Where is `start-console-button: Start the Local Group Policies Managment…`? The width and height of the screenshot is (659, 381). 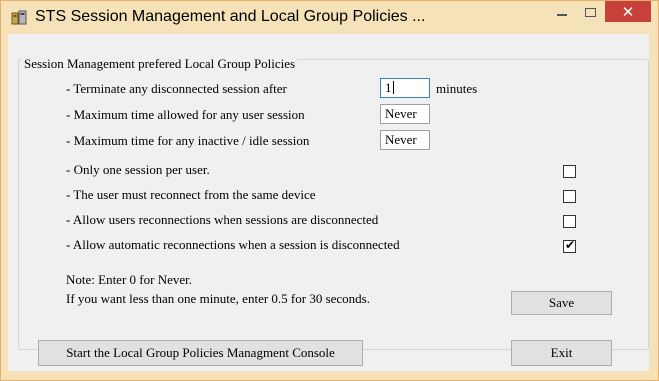 start-console-button: Start the Local Group Policies Managment… is located at coordinates (200, 353).